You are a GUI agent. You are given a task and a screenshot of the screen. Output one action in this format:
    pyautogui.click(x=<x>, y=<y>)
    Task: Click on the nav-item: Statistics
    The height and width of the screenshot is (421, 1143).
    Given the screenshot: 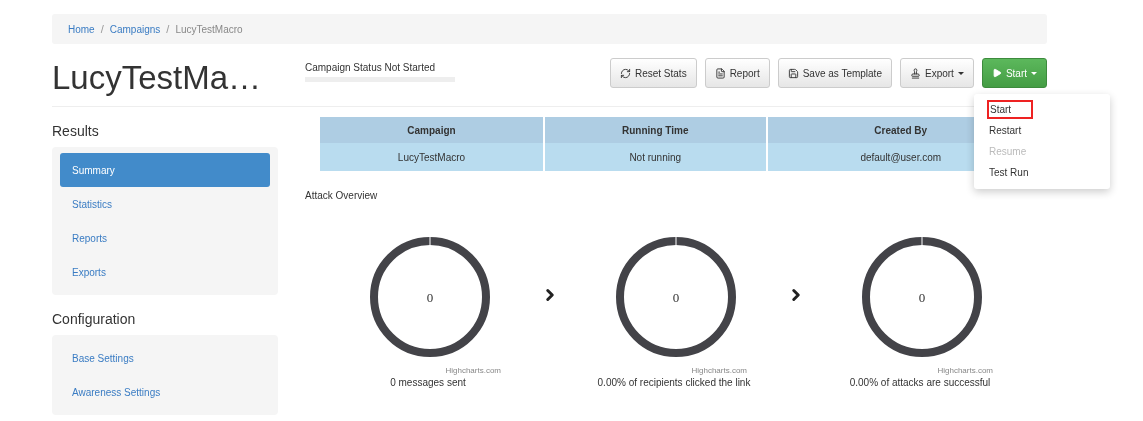 What is the action you would take?
    pyautogui.click(x=165, y=204)
    